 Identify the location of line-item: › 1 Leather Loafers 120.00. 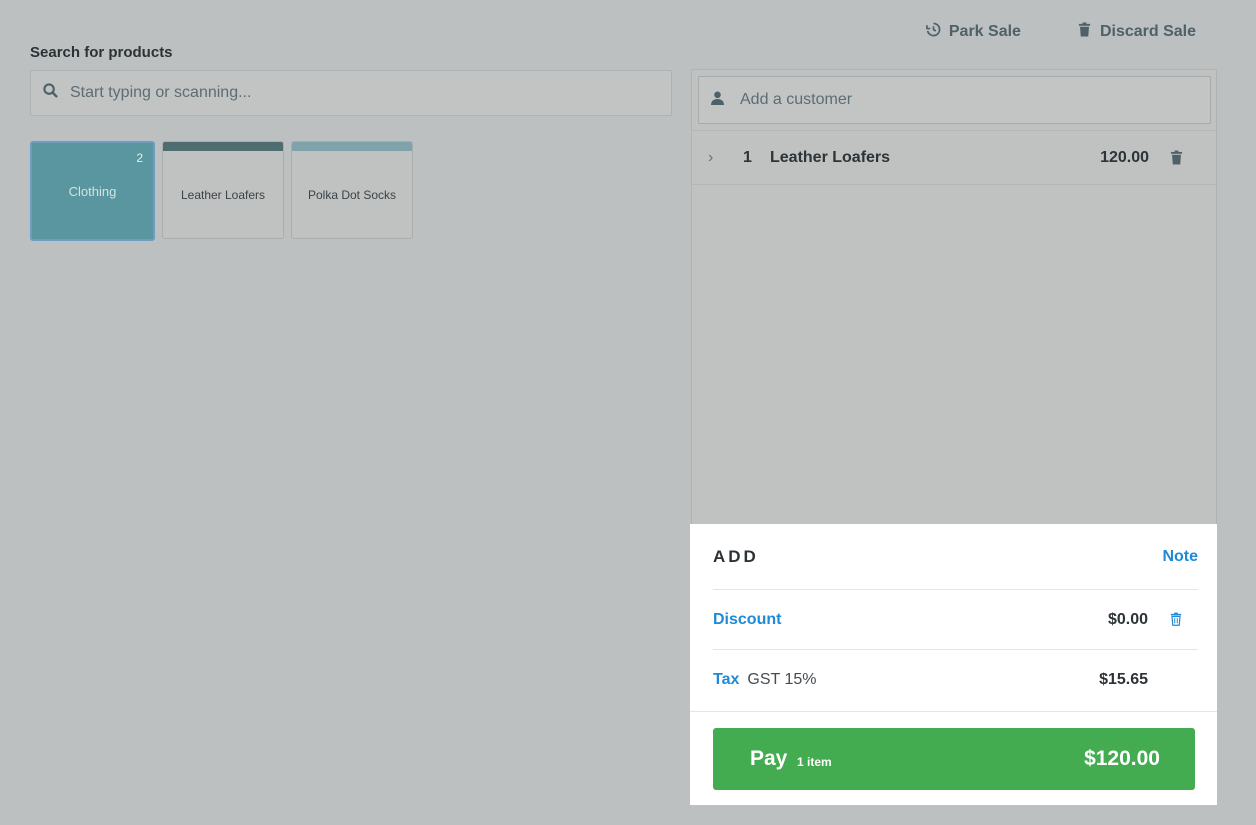
(954, 157).